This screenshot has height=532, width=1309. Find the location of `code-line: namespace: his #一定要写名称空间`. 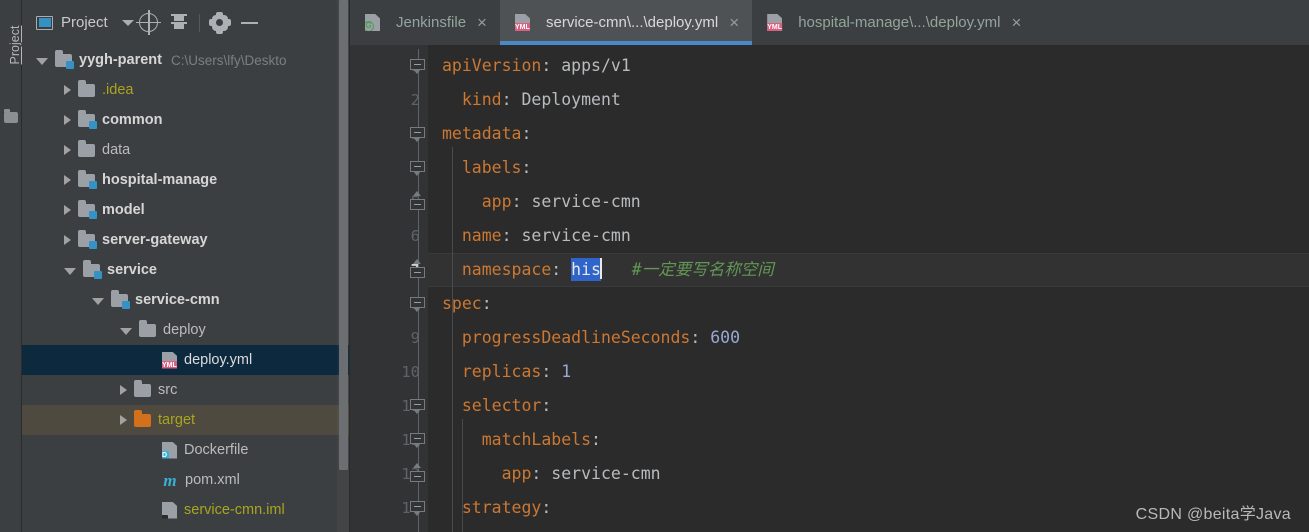

code-line: namespace: his #一定要写名称空间 is located at coordinates (868, 270).